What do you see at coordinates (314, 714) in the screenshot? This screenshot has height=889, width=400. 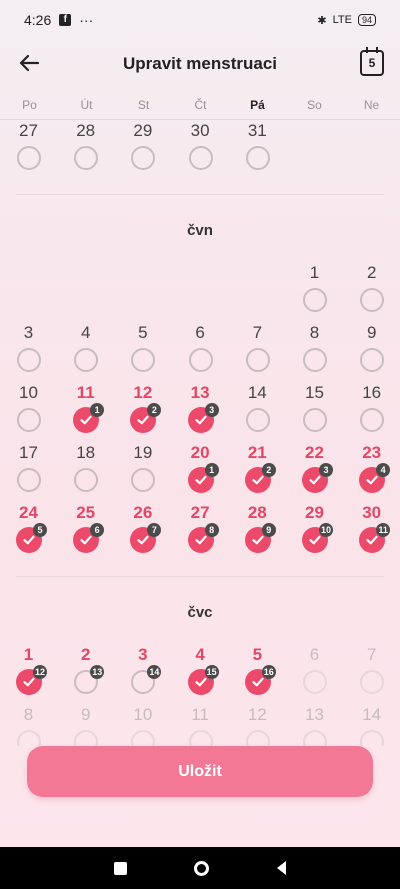 I see `day-number: 13` at bounding box center [314, 714].